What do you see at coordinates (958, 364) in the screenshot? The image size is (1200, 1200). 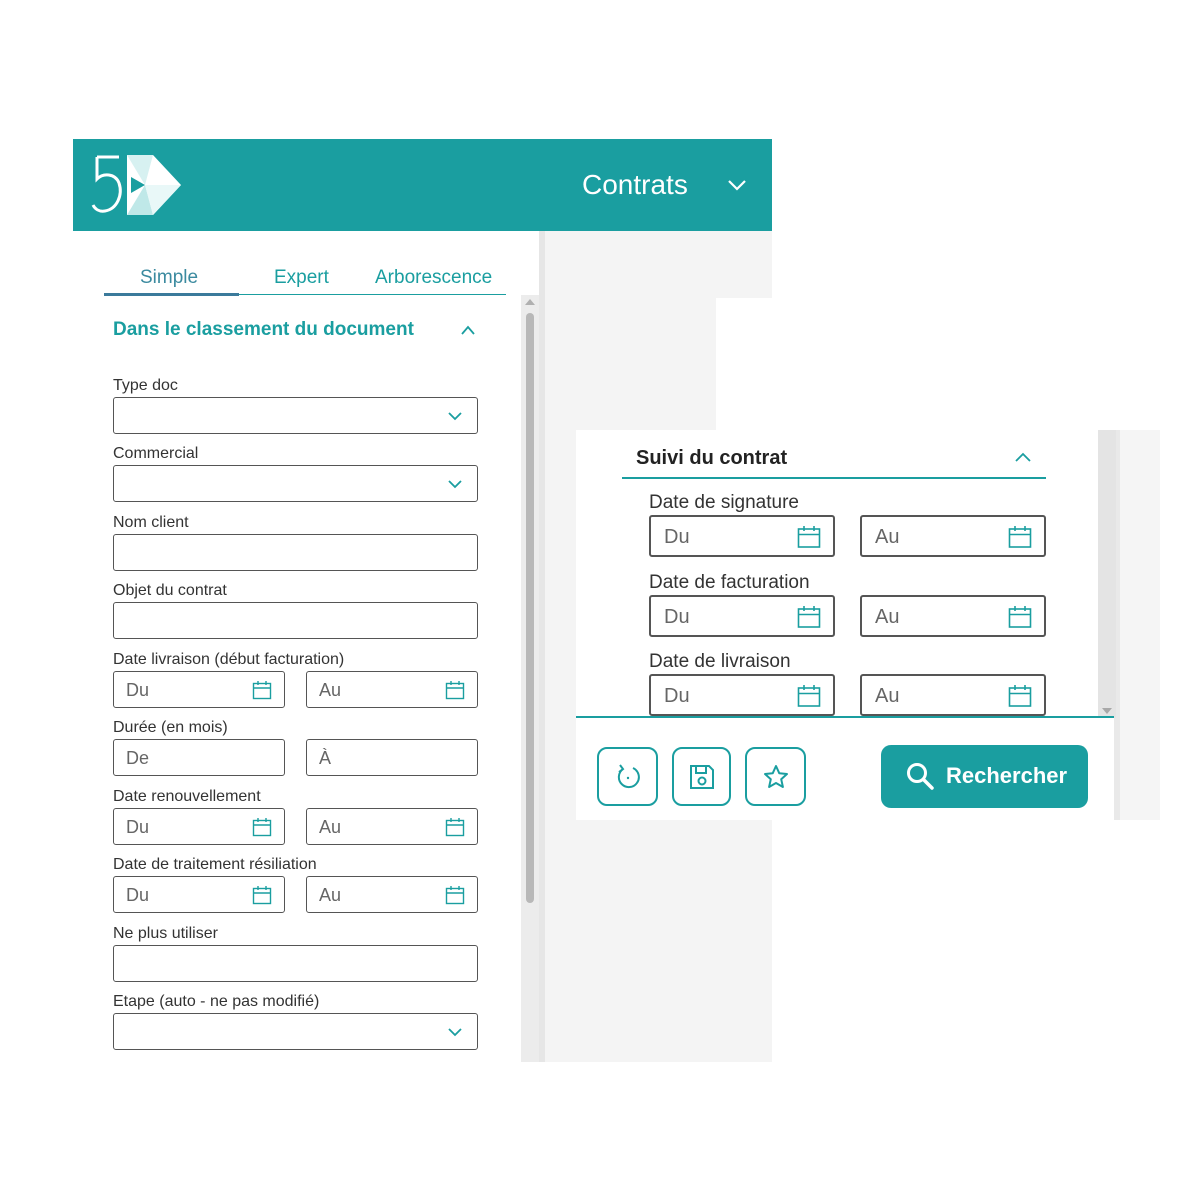 I see `overlay-background` at bounding box center [958, 364].